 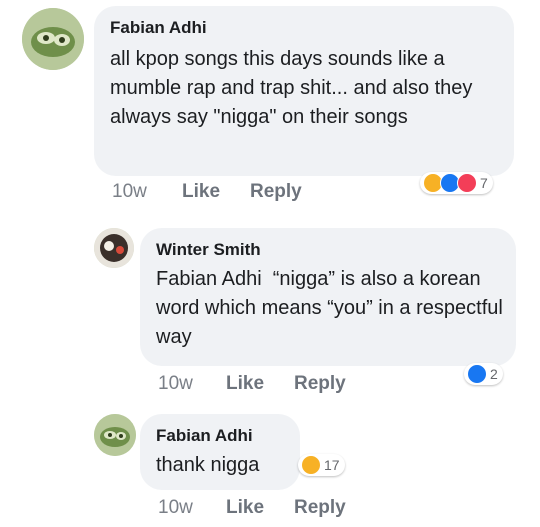 I want to click on haha-icon, so click(x=311, y=465).